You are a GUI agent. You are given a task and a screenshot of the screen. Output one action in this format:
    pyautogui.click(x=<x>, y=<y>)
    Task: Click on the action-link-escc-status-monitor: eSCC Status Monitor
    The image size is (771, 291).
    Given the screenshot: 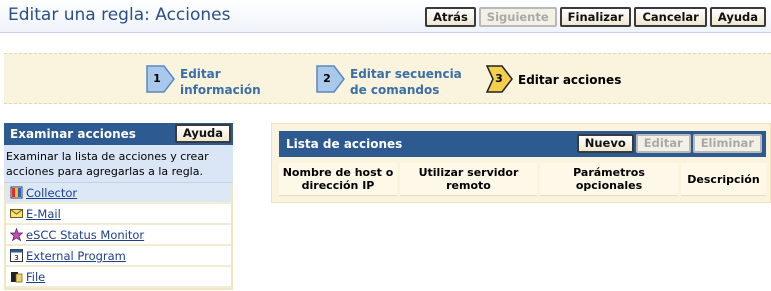 What is the action you would take?
    pyautogui.click(x=85, y=235)
    